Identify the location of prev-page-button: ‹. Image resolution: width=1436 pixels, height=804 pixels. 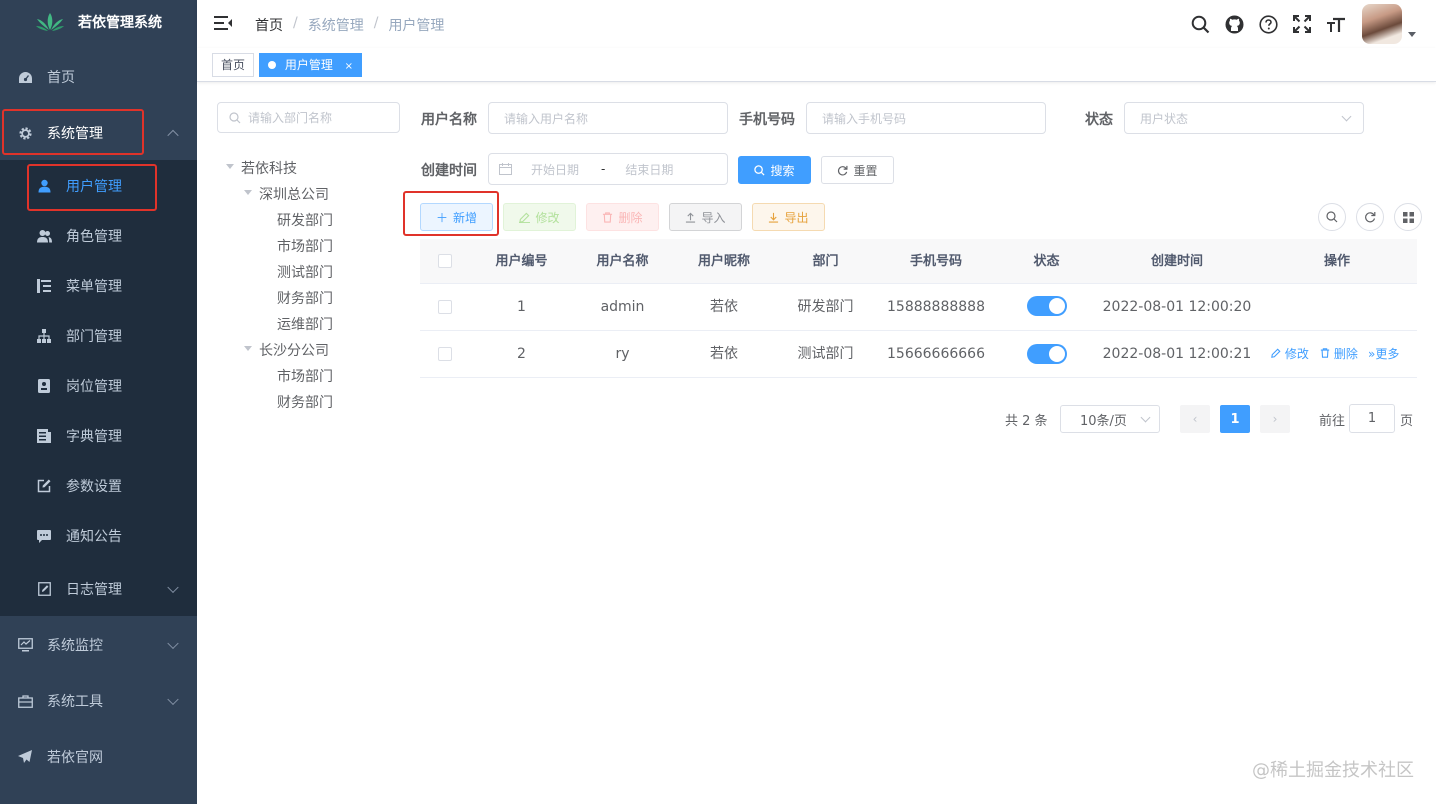
(1195, 419).